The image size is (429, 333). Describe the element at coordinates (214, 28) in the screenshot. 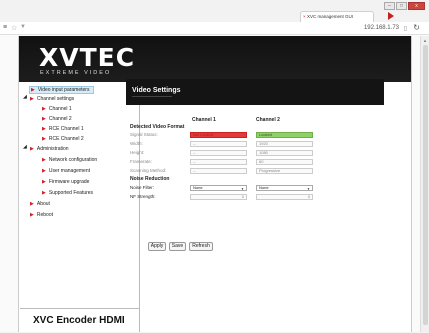

I see `navigation-bar: ≡ ☆ ▼ 192.168.1.73 ▯ ↻` at that location.